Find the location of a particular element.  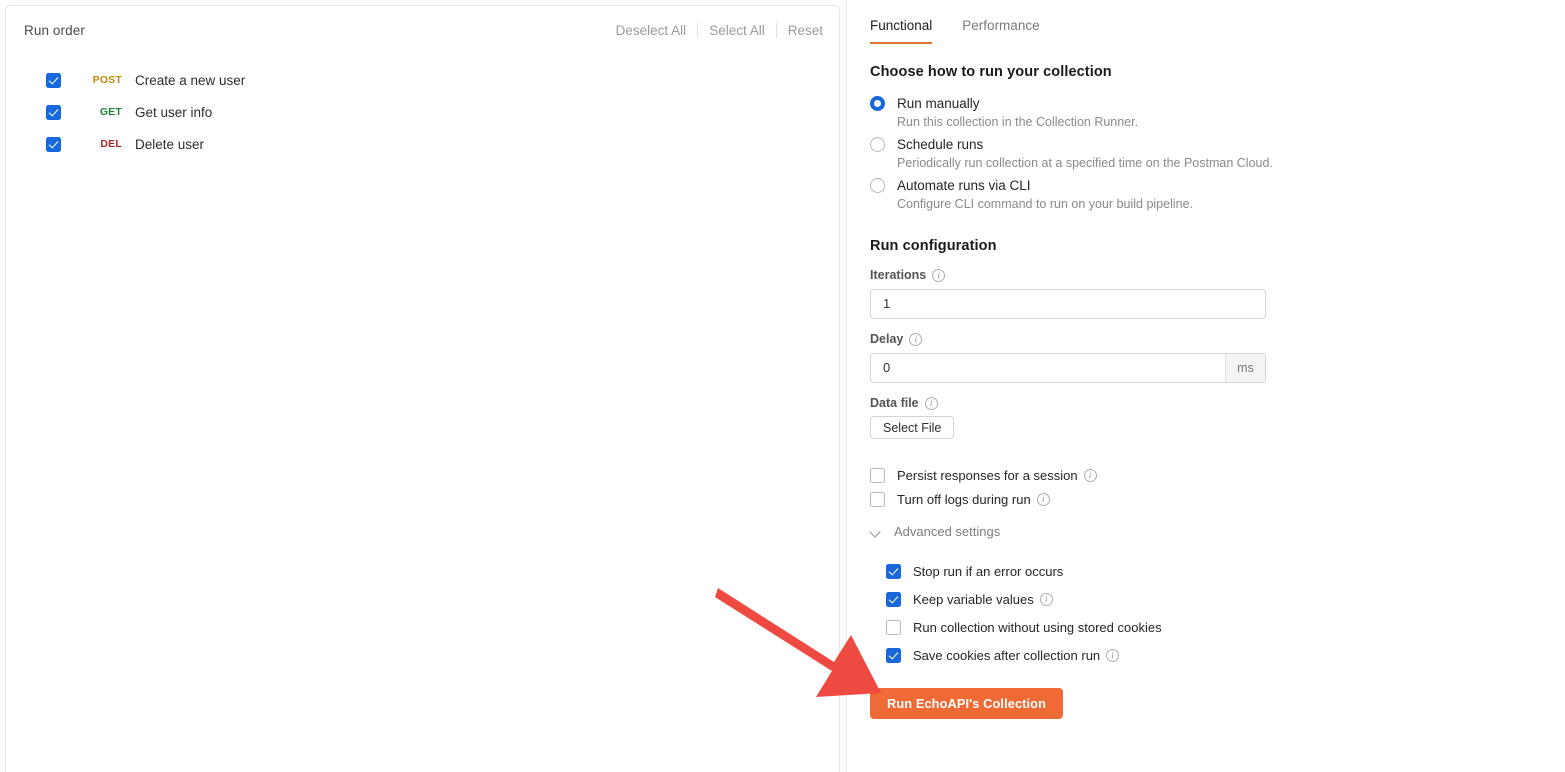

turn-off-logs-checkbox is located at coordinates (877, 499).